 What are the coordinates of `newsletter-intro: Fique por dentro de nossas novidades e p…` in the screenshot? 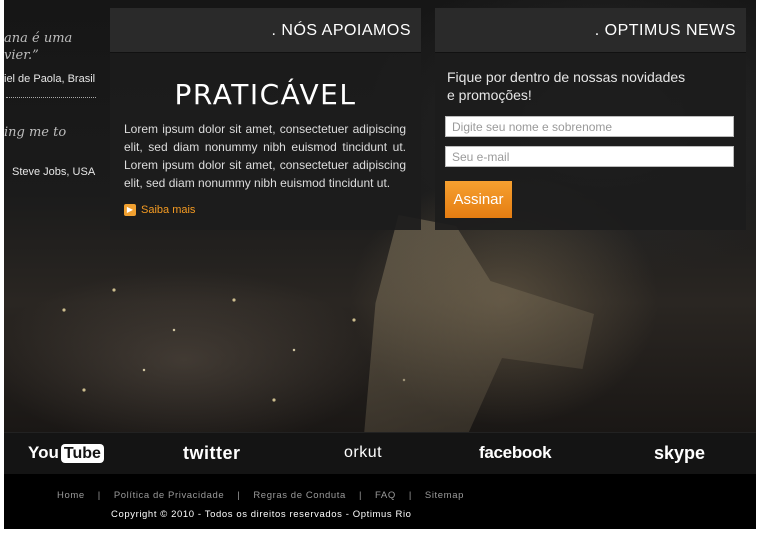 It's located at (587, 86).